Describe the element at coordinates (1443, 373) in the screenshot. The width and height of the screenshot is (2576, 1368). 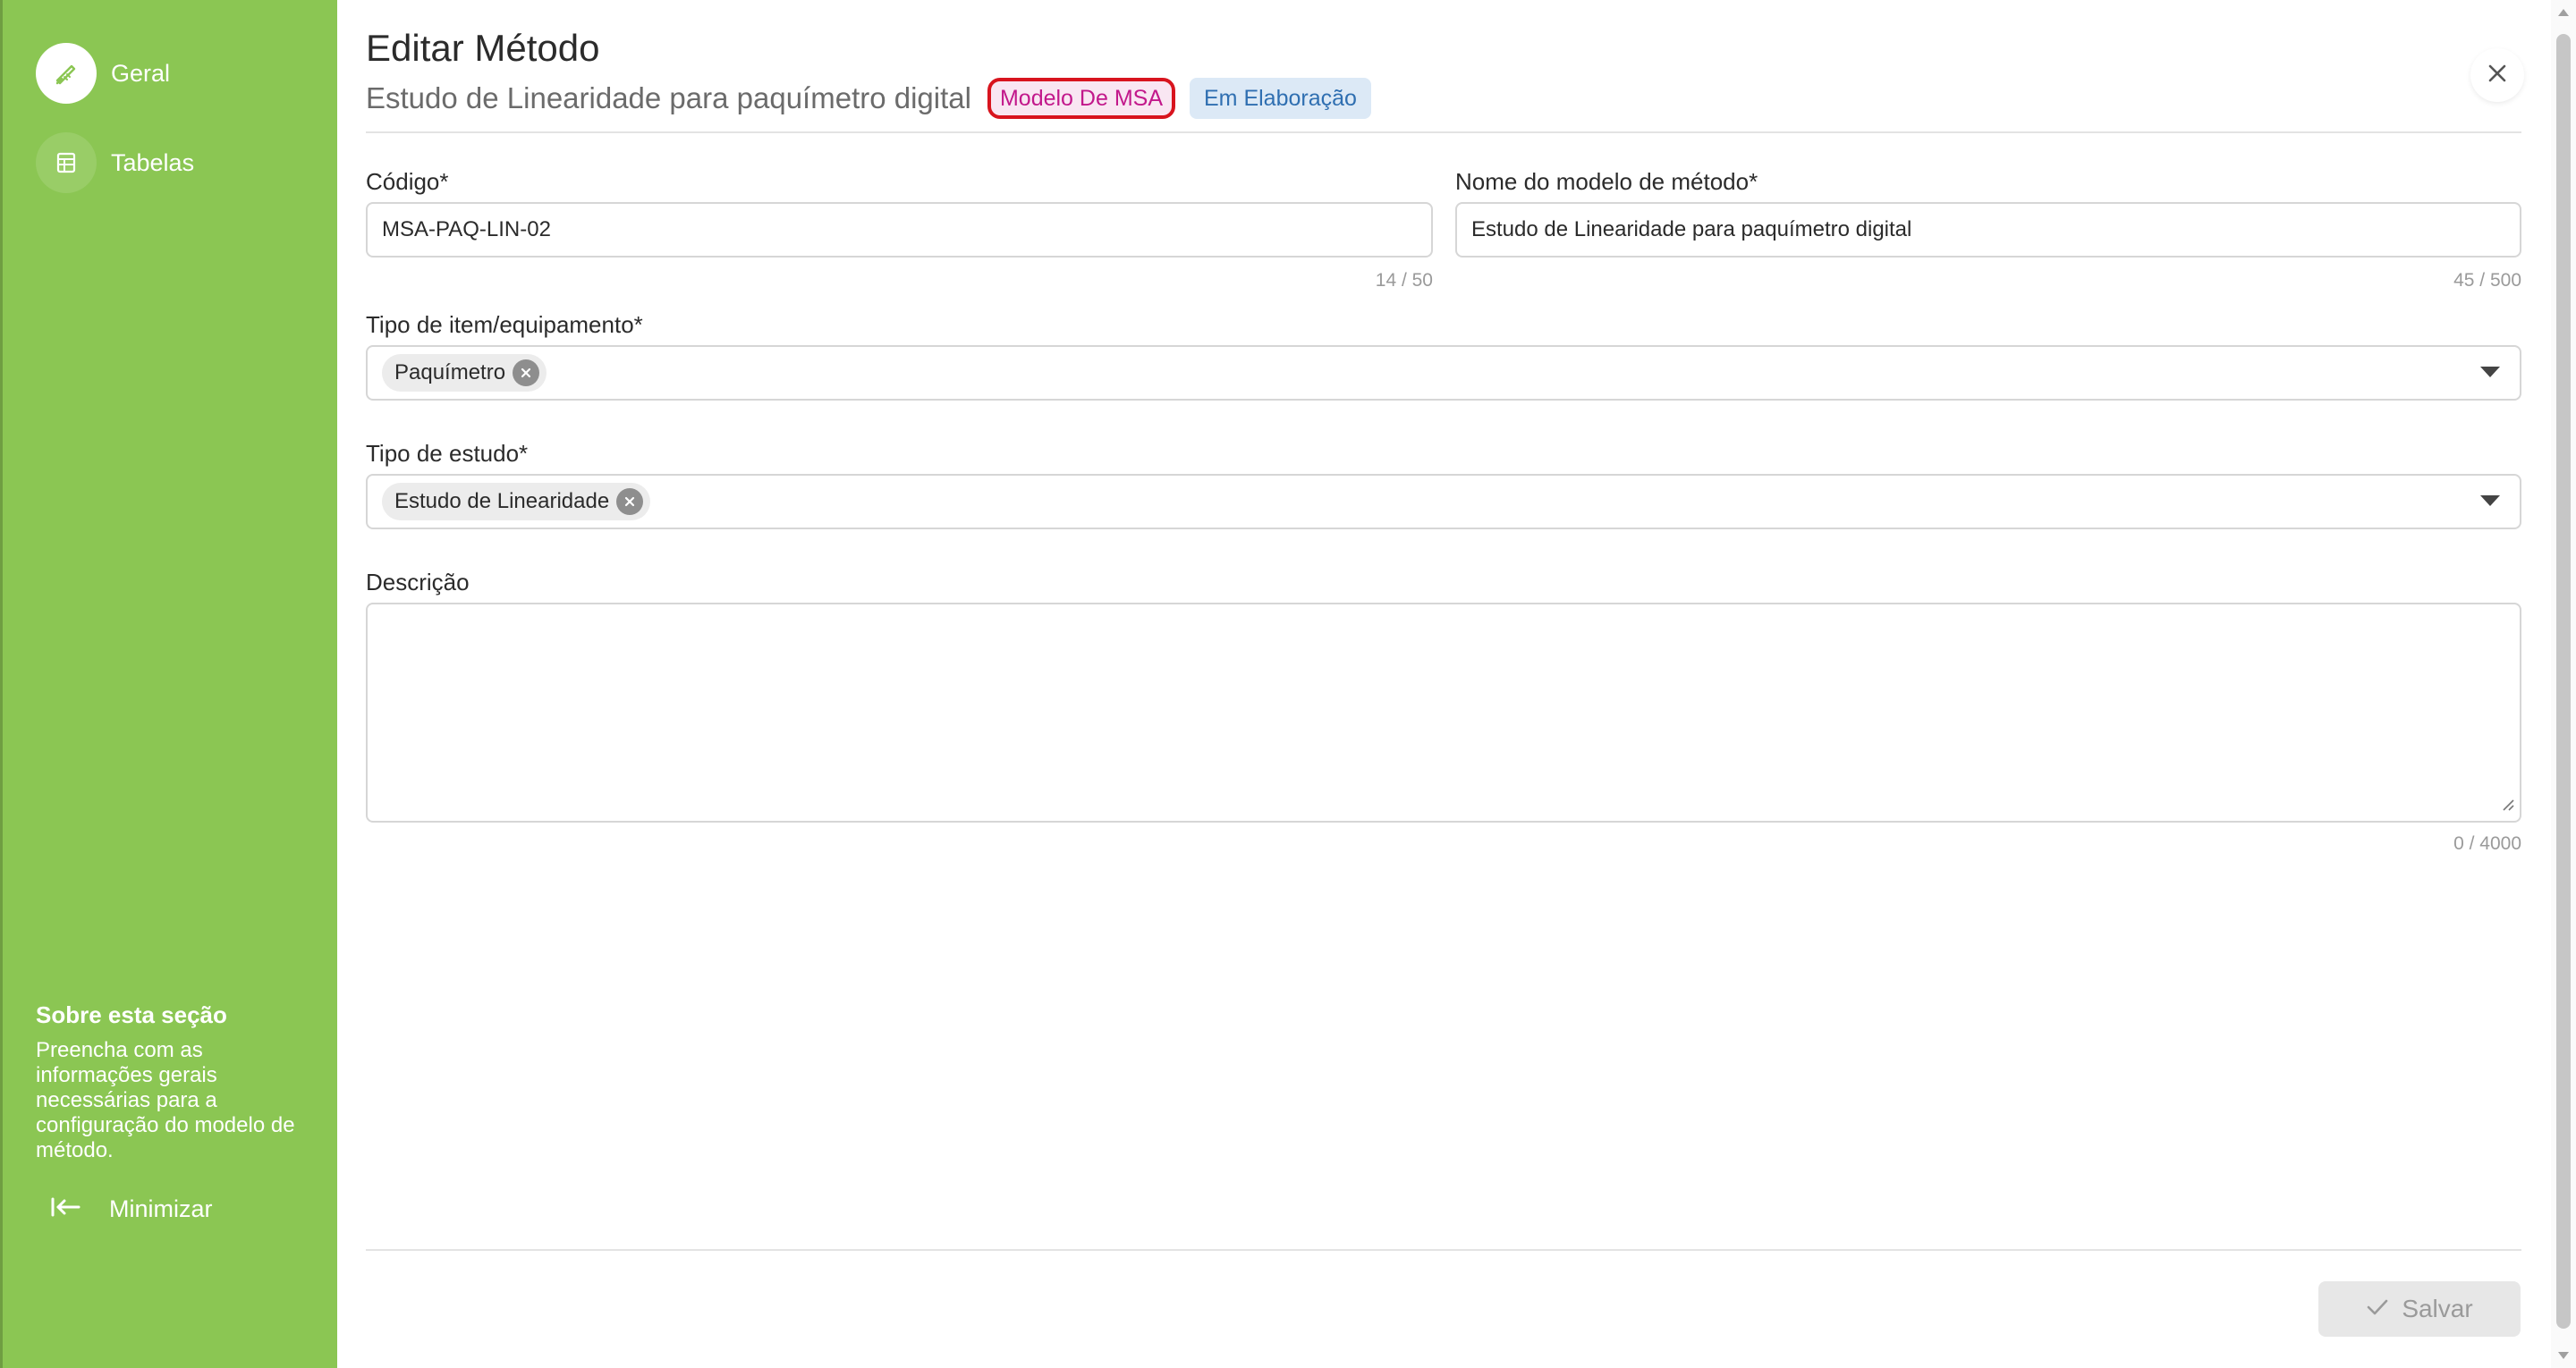
I see `tipo-item-select: Paquímetro` at that location.